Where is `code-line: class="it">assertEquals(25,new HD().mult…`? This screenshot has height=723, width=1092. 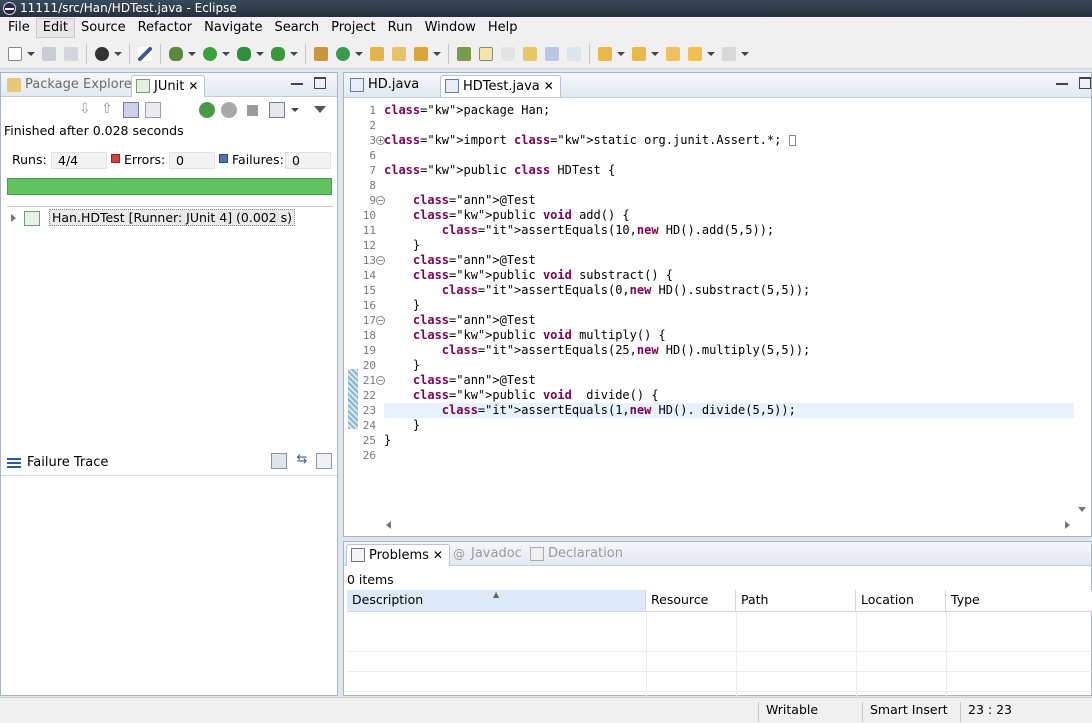
code-line: class="it">assertEquals(25,new HD().mult… is located at coordinates (597, 350).